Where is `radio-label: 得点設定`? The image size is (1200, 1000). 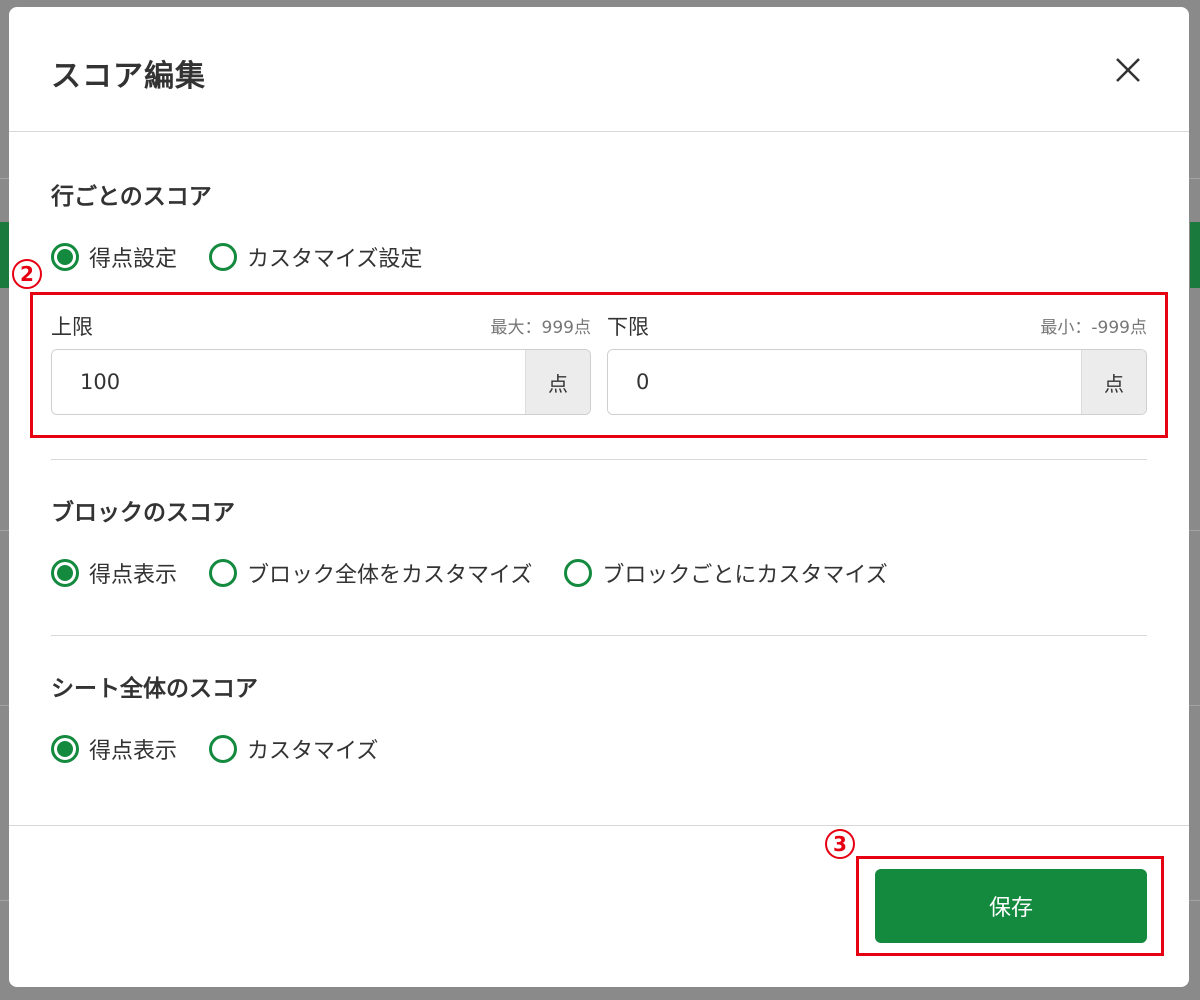 radio-label: 得点設定 is located at coordinates (133, 259).